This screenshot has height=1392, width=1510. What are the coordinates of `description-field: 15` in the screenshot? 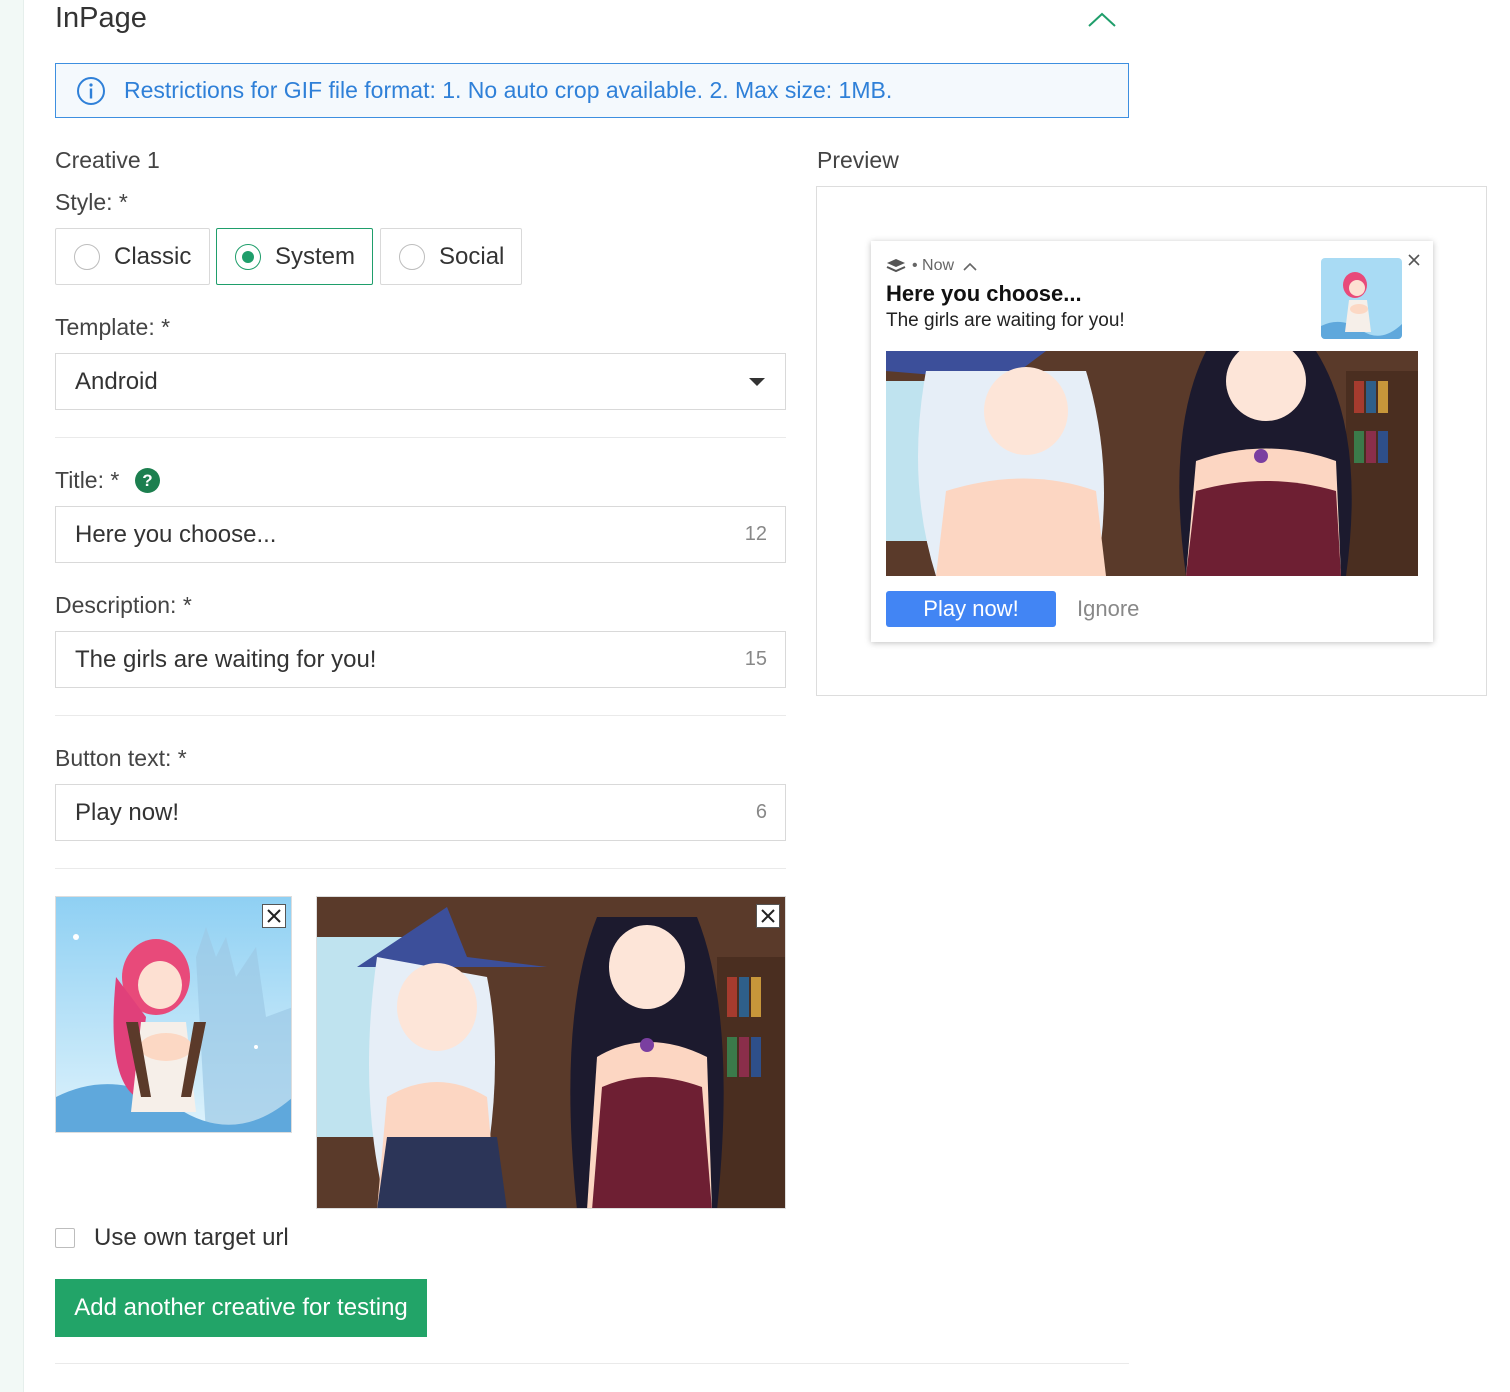 It's located at (420, 659).